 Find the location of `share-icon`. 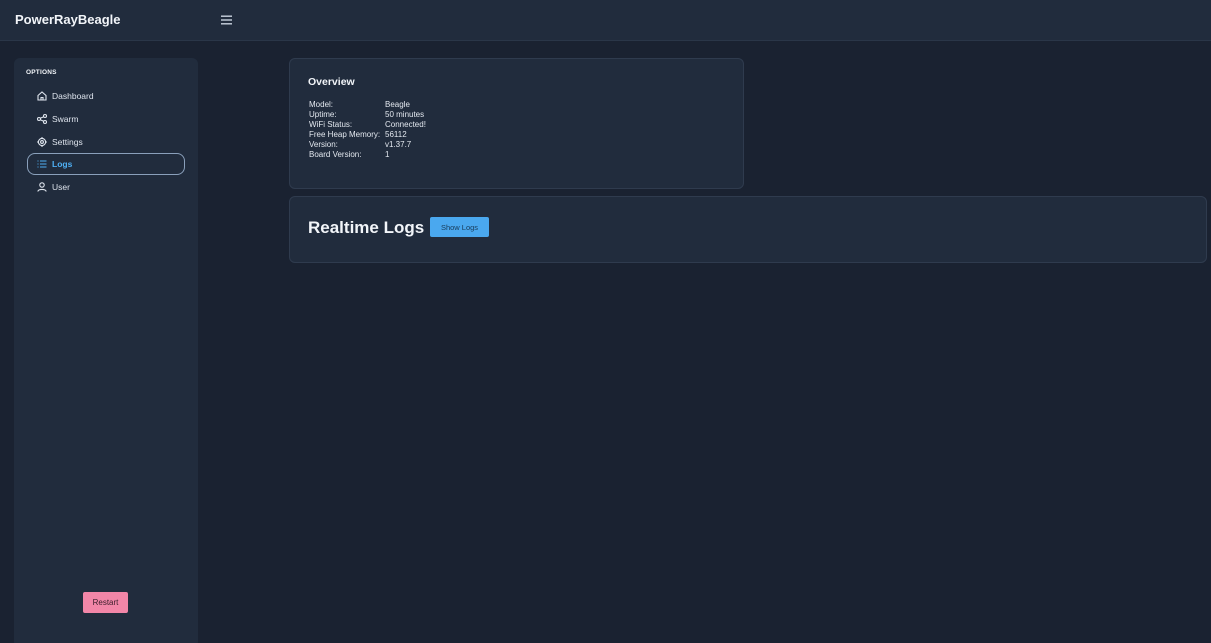

share-icon is located at coordinates (42, 119).